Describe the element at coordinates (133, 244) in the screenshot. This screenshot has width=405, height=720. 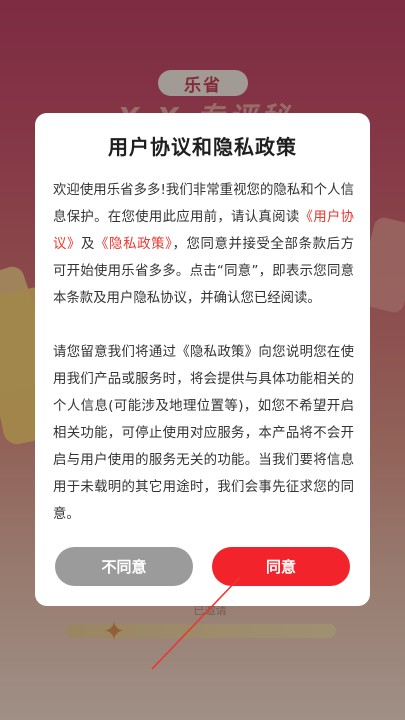
I see `privacy-policy-link: 《隐私政策》` at that location.